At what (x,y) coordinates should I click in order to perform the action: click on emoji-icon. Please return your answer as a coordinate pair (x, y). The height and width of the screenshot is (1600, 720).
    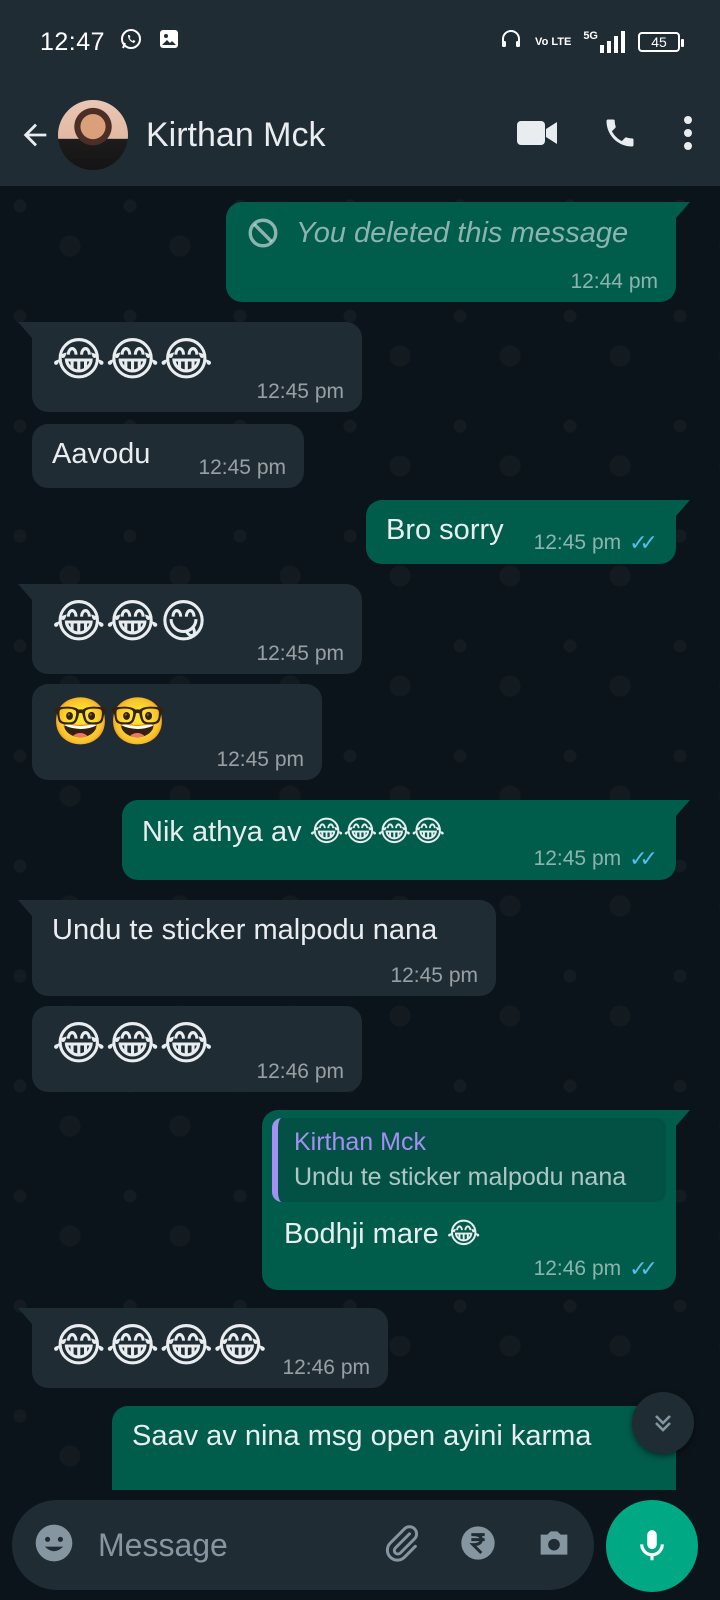
    Looking at the image, I should click on (54, 1545).